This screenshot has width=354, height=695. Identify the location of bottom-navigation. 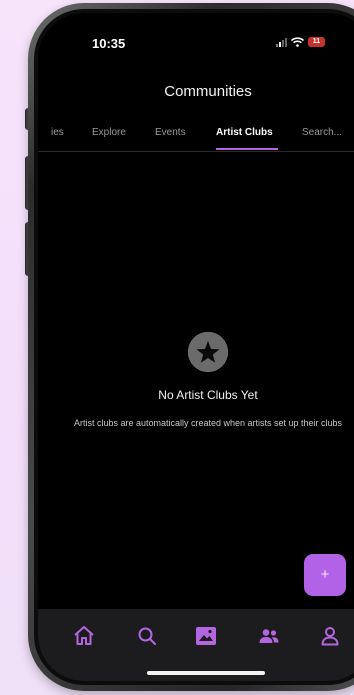
(196, 645).